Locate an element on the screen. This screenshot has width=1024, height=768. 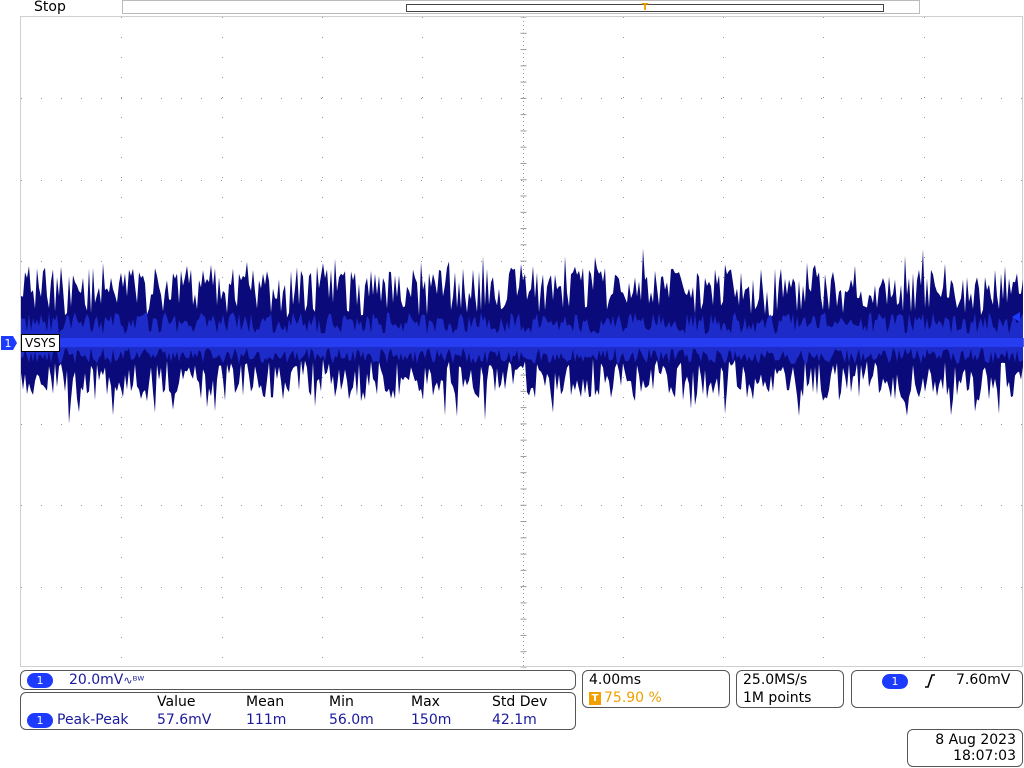
vertical-scale-value: 20.0mV is located at coordinates (96, 680).